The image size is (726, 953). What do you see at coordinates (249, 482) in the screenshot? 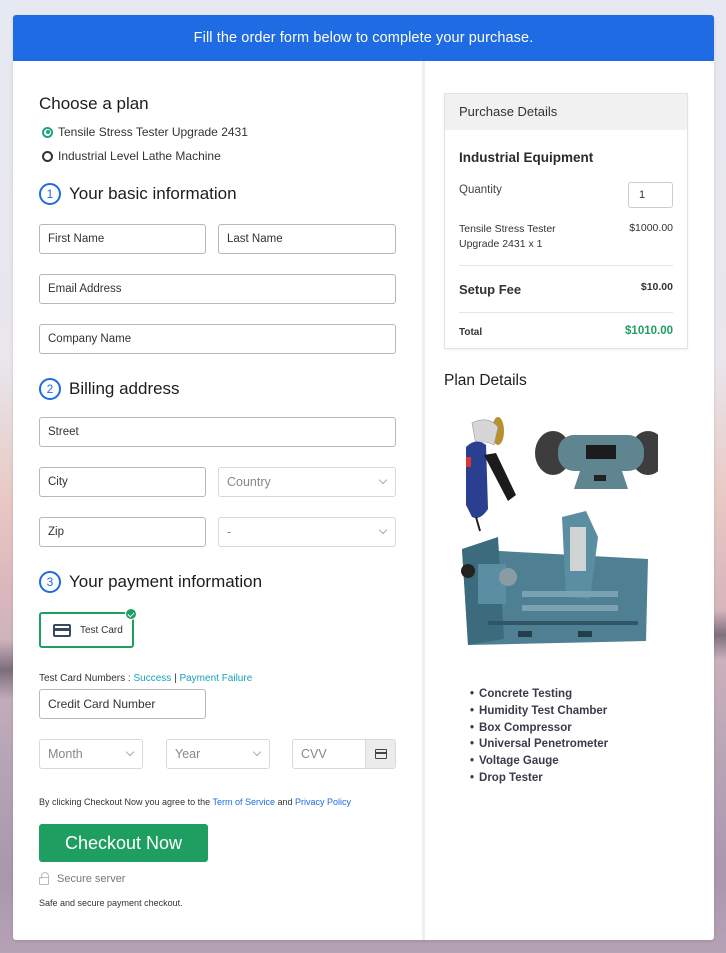
I see `country-select-value: Country` at bounding box center [249, 482].